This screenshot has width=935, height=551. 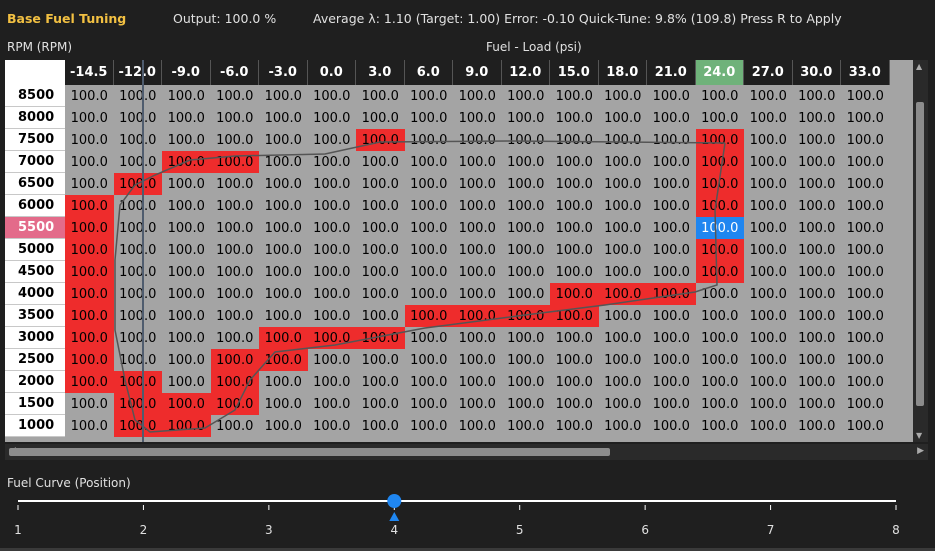 I want to click on column-header: 33.0, so click(x=865, y=72).